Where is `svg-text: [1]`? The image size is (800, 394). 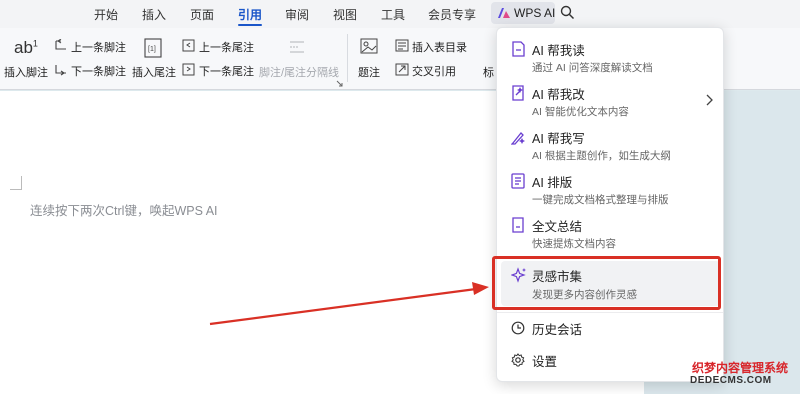
svg-text: [1] is located at coordinates (152, 49).